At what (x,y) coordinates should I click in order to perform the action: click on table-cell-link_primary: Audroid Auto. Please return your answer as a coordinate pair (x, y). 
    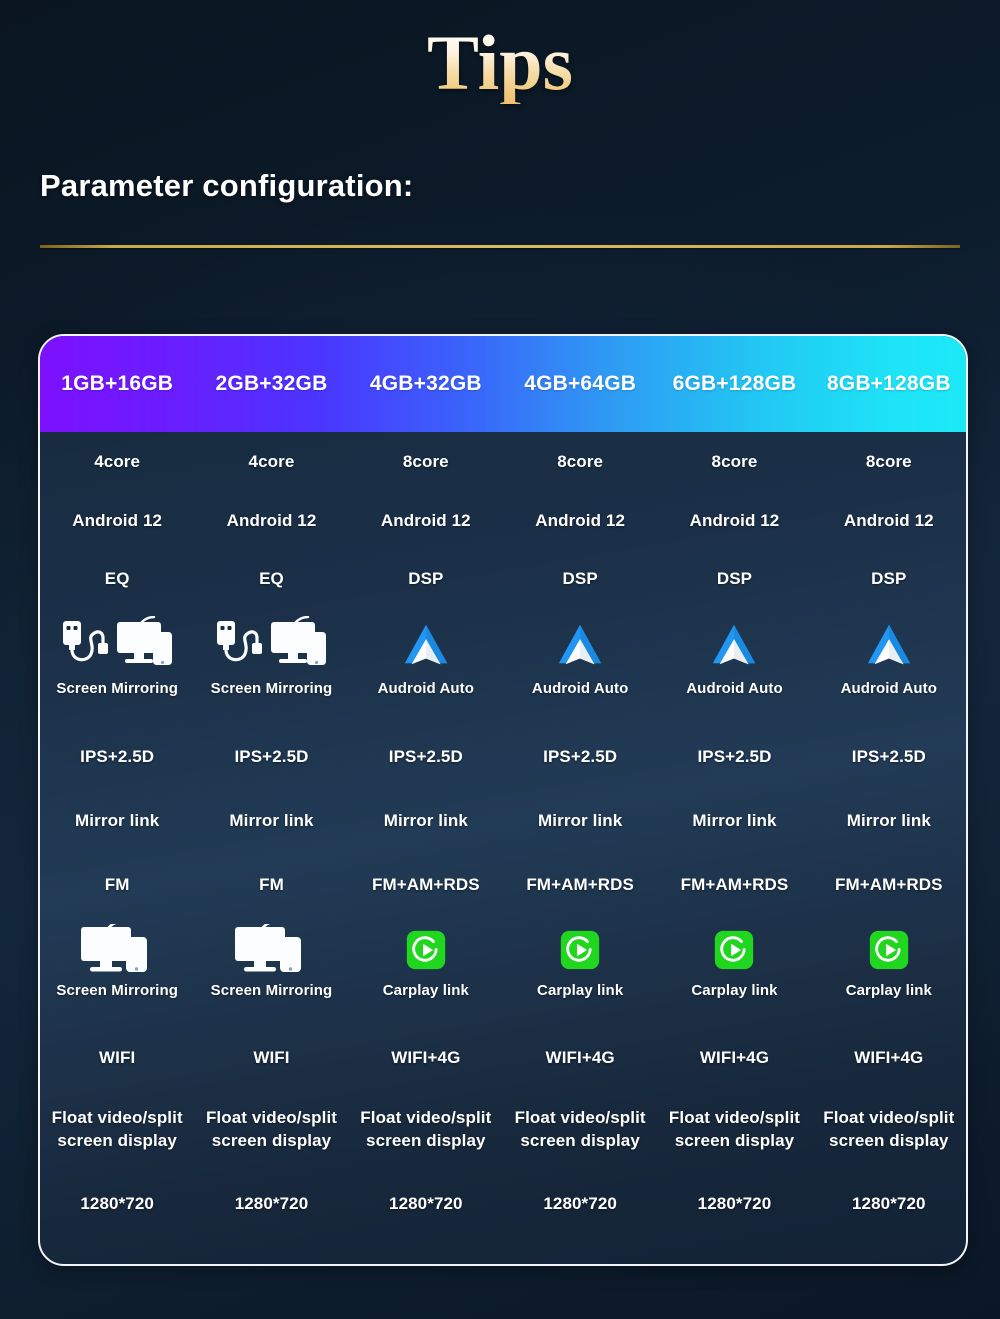
    Looking at the image, I should click on (580, 667).